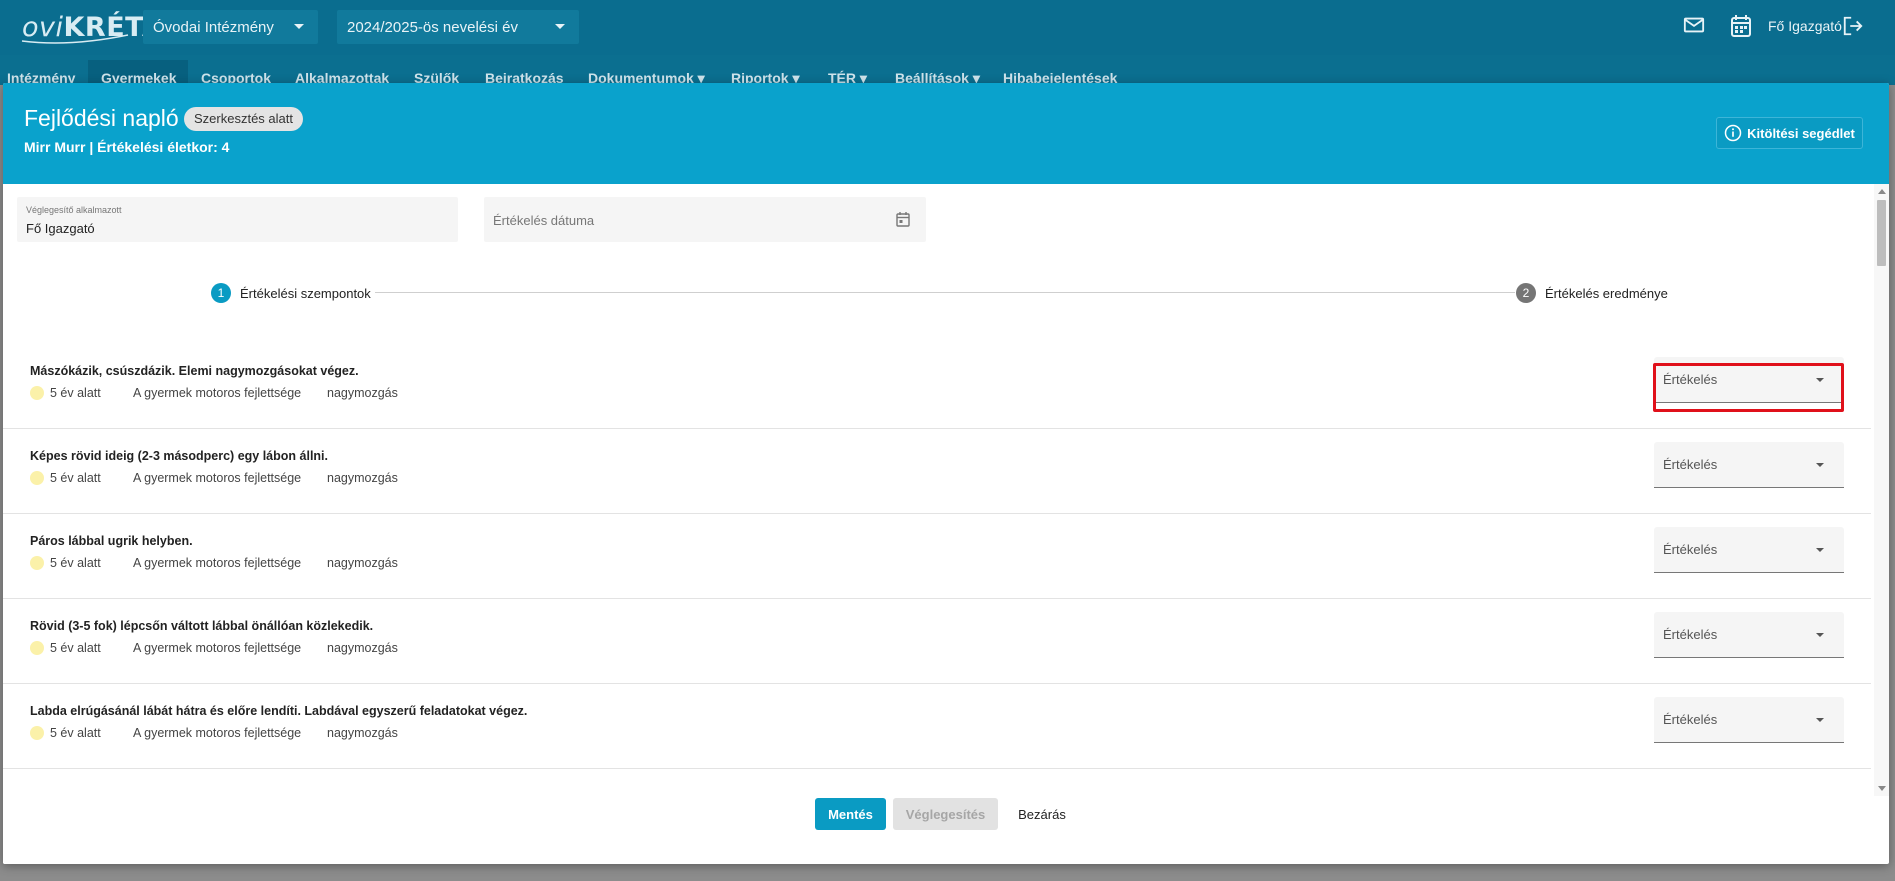  I want to click on scrollbar-thumb, so click(1881, 233).